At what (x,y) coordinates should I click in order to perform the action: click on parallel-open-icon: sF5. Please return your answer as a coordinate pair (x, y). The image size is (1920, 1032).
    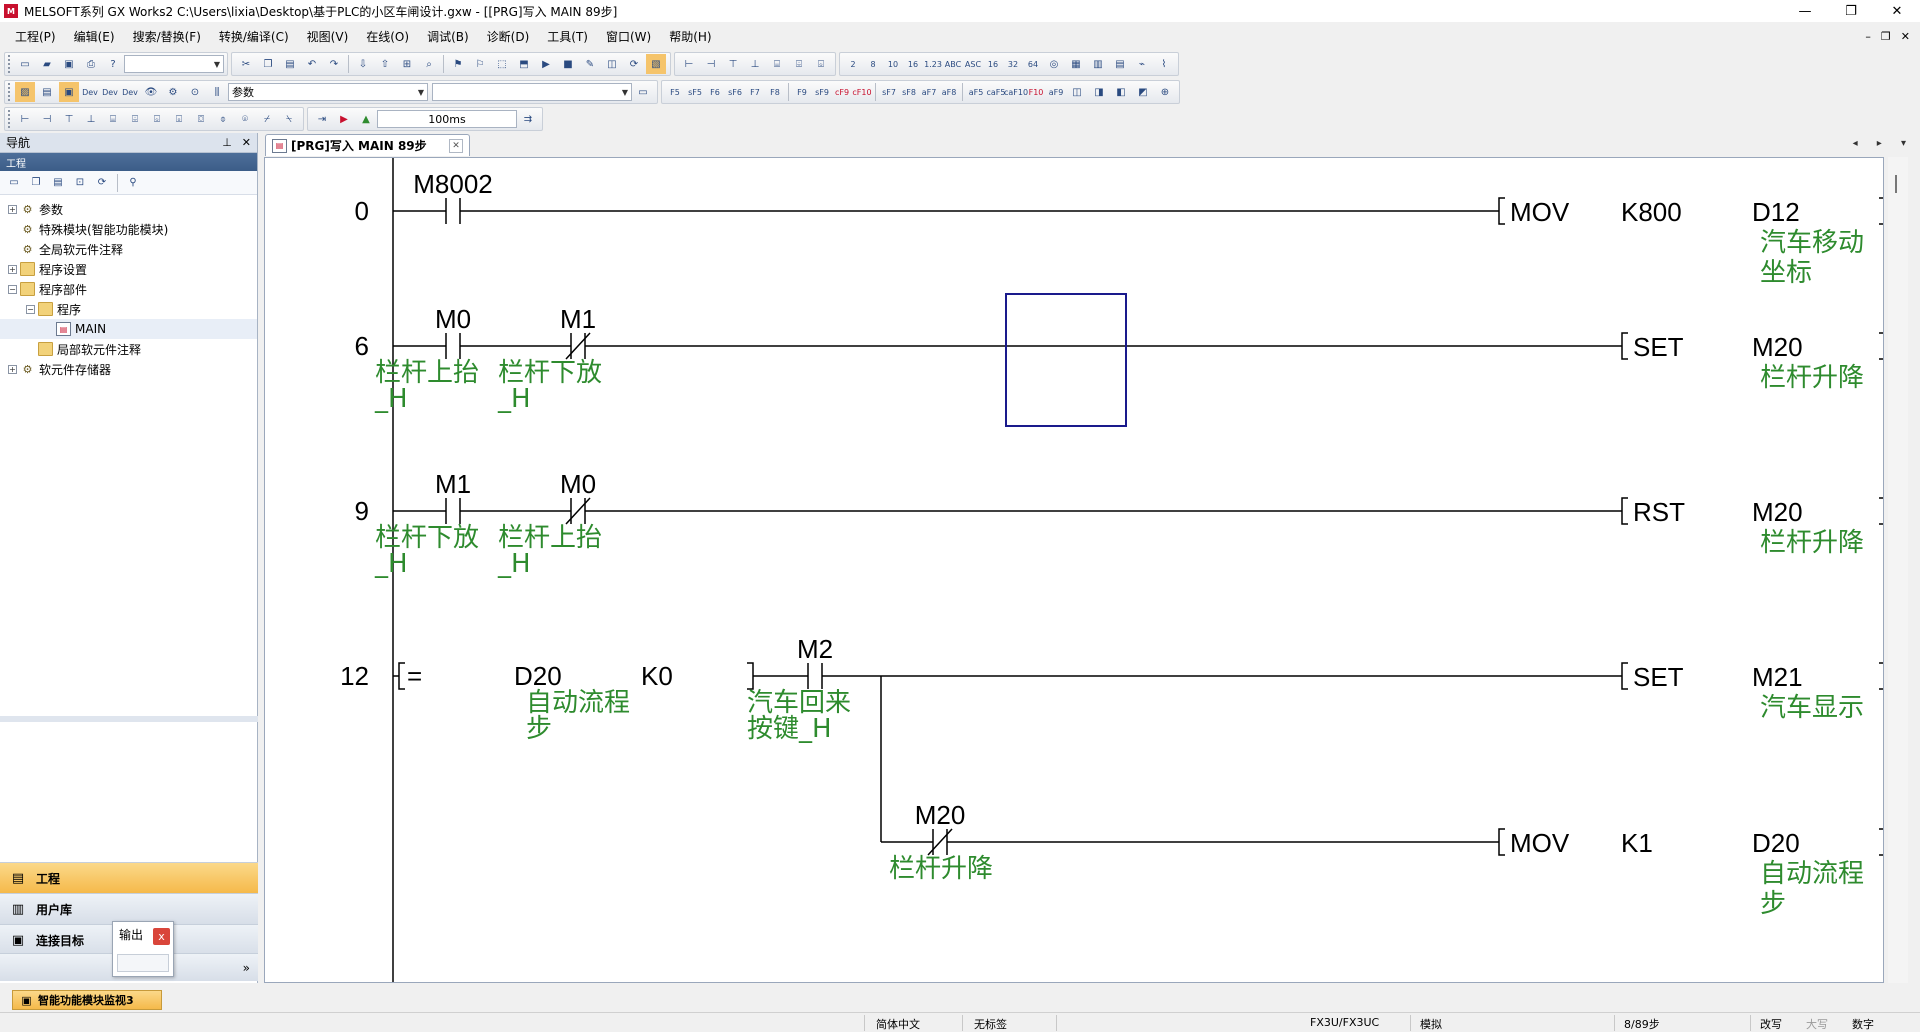
    Looking at the image, I should click on (695, 92).